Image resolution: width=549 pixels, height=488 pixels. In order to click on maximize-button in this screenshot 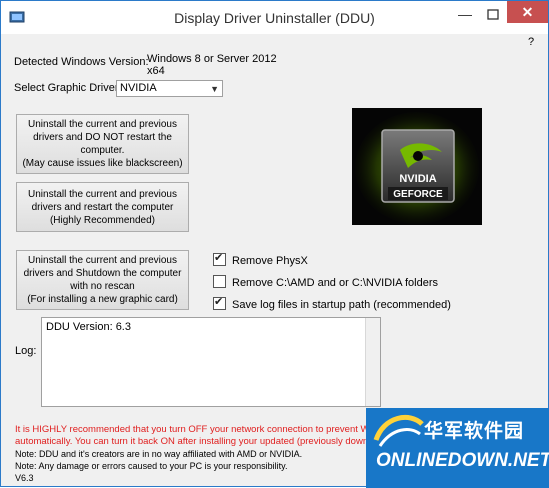, I will do `click(493, 15)`.